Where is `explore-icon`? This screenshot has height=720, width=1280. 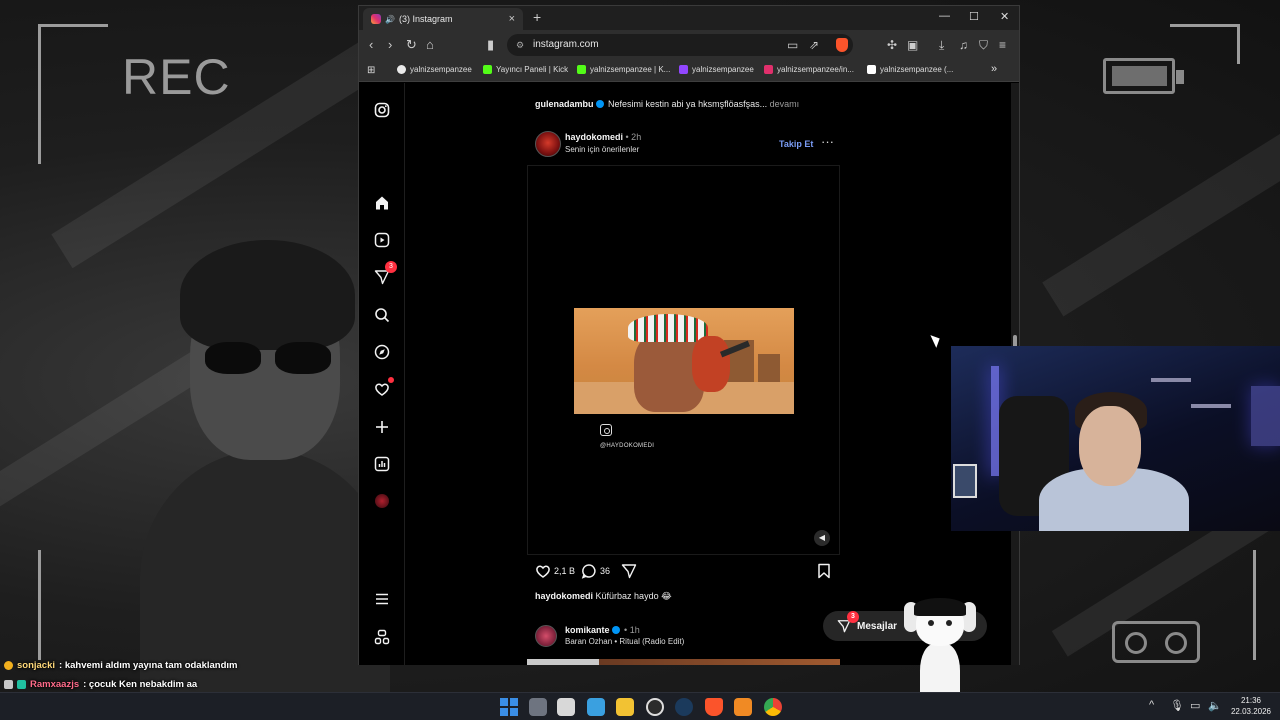
explore-icon is located at coordinates (382, 352).